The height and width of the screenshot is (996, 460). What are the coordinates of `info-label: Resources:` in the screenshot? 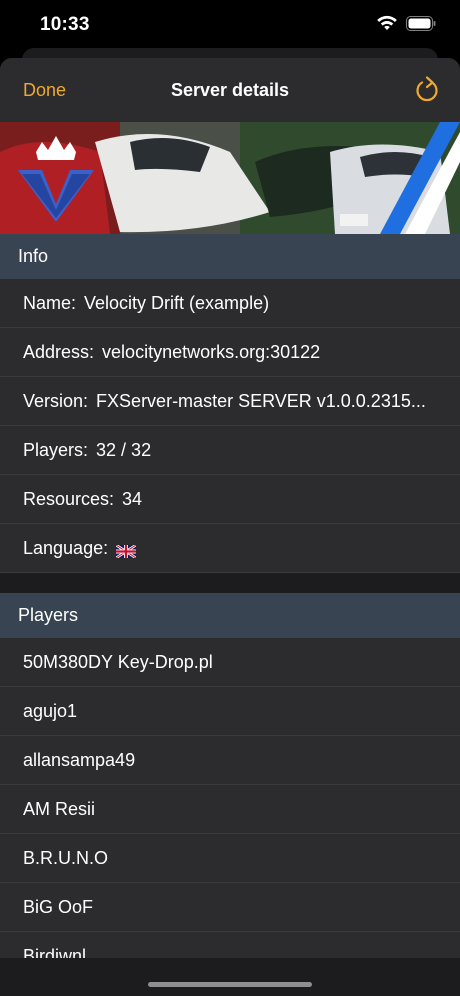 It's located at (69, 498).